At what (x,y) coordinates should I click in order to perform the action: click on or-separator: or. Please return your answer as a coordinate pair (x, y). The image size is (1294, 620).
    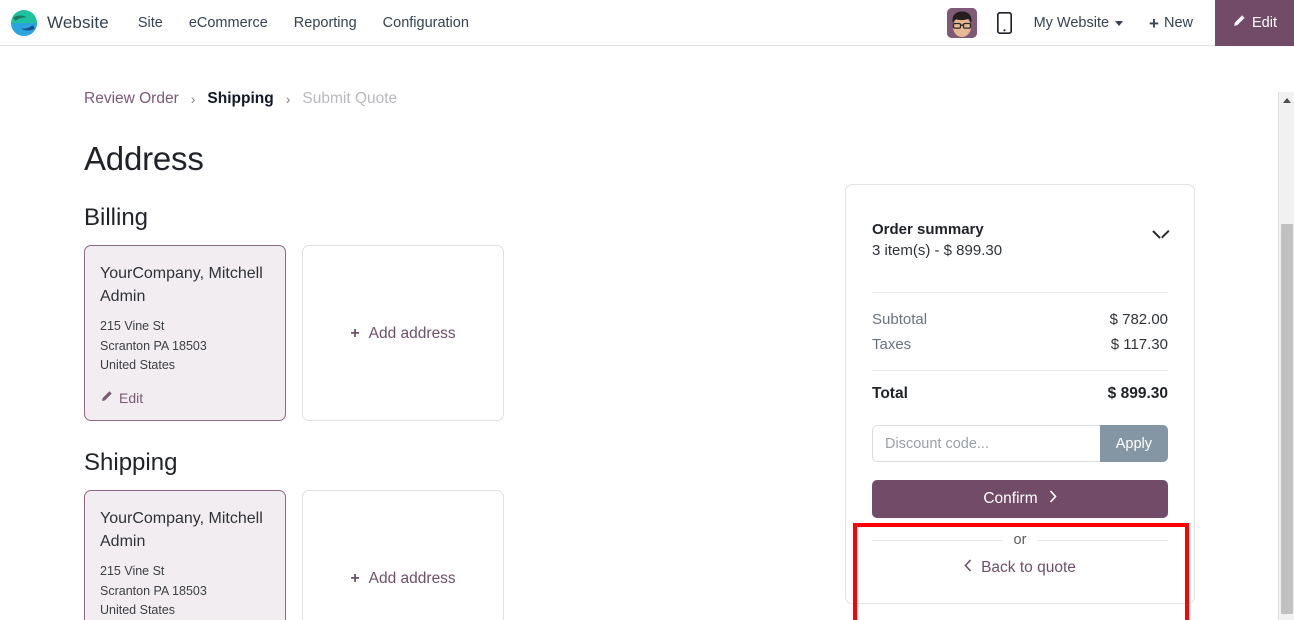
    Looking at the image, I should click on (1020, 540).